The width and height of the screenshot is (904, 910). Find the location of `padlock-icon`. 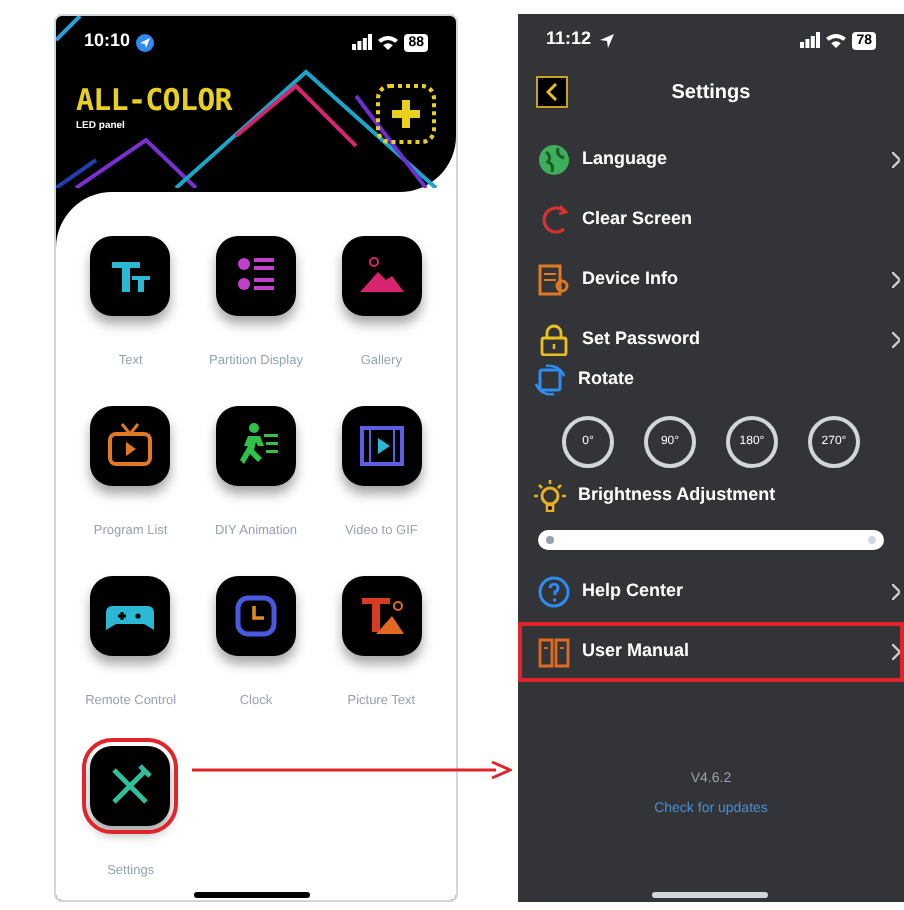

padlock-icon is located at coordinates (554, 340).